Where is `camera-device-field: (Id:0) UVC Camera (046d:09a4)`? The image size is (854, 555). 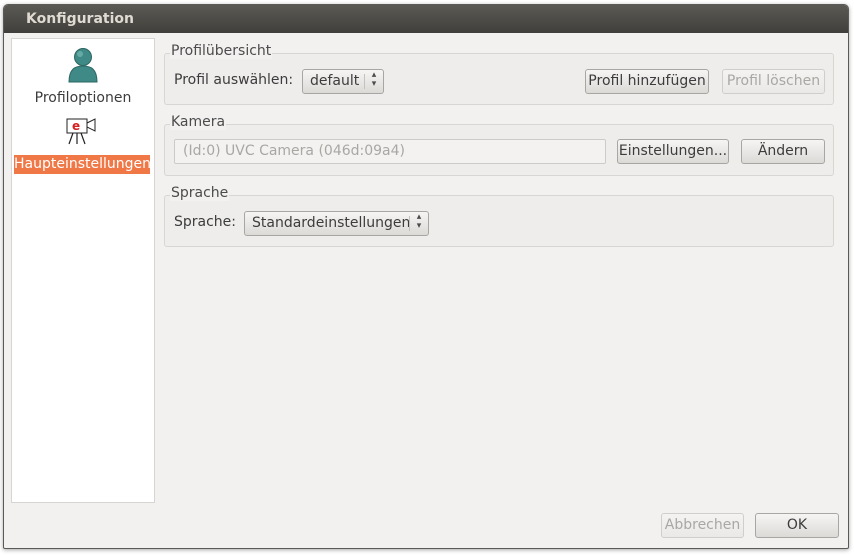 camera-device-field: (Id:0) UVC Camera (046d:09a4) is located at coordinates (390, 151).